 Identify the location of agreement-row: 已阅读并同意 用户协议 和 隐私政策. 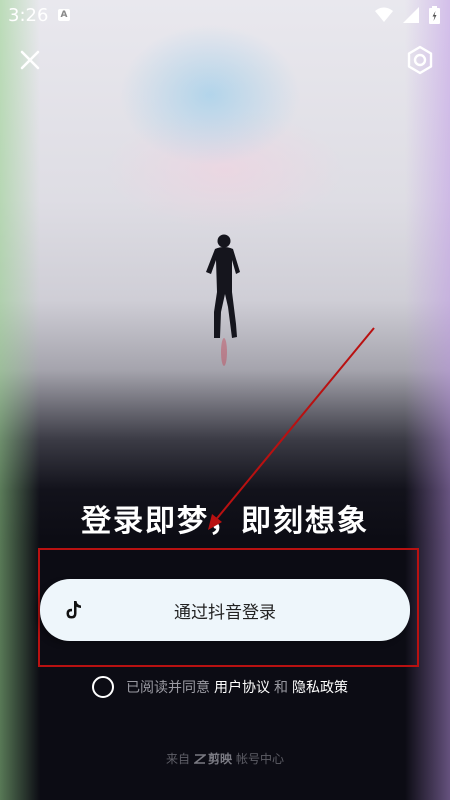
(222, 687).